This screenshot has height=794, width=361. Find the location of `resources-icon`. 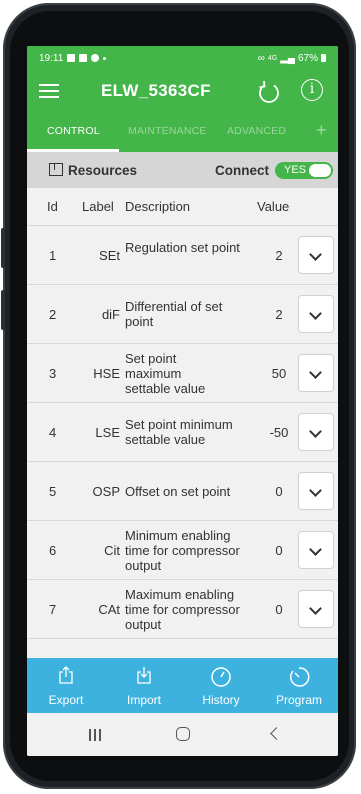

resources-icon is located at coordinates (56, 169).